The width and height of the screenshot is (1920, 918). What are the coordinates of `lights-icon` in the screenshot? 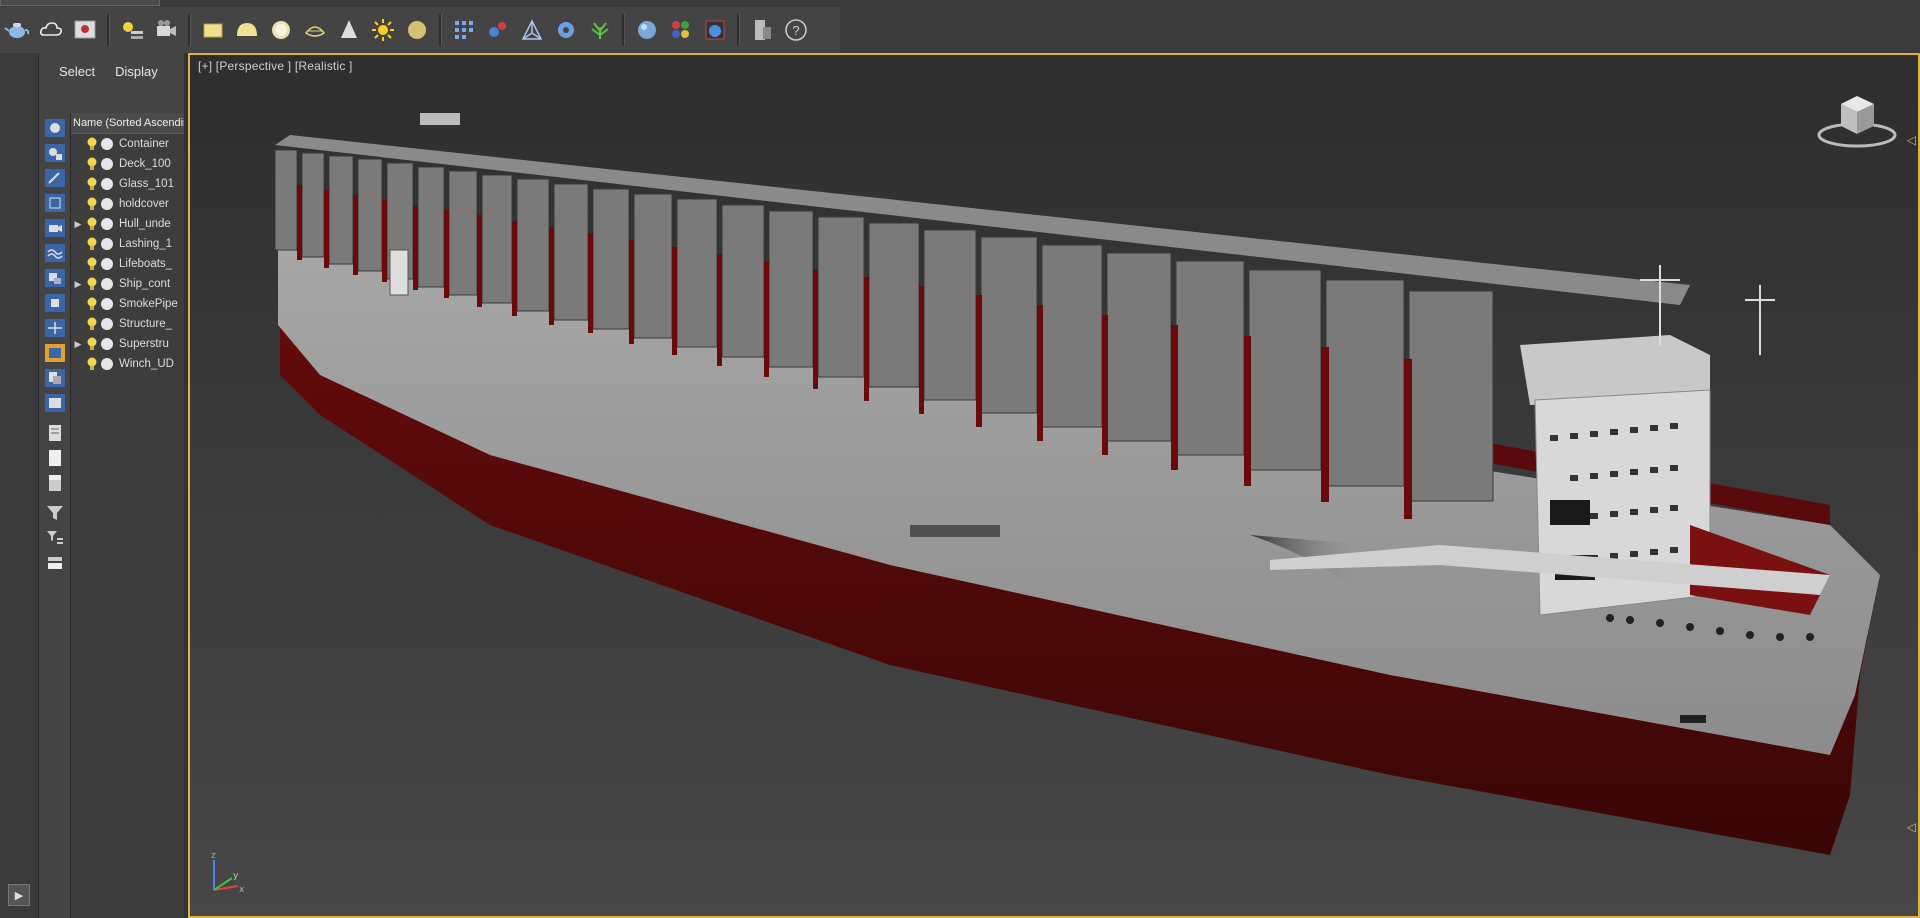 It's located at (132, 30).